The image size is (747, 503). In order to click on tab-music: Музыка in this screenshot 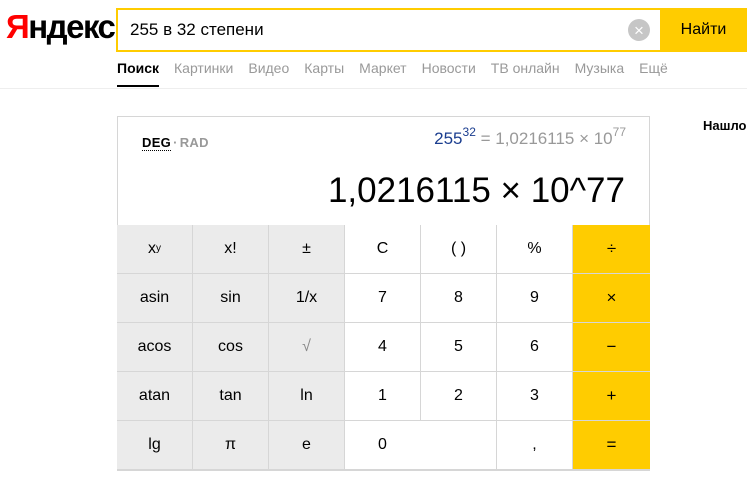, I will do `click(600, 73)`.